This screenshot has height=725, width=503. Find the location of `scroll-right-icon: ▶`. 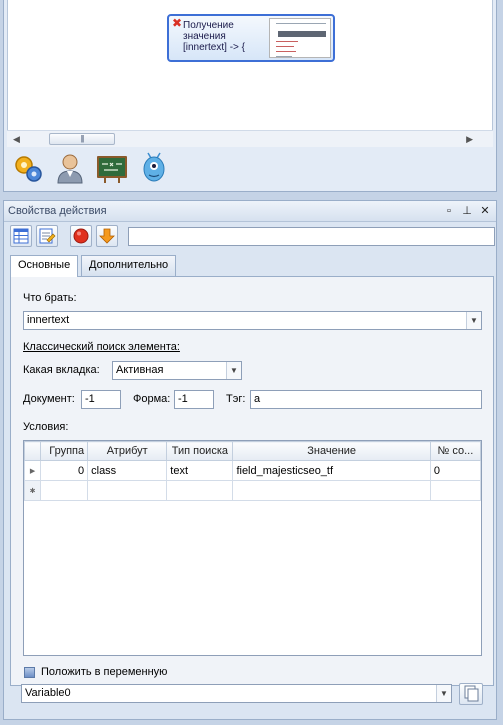

scroll-right-icon: ▶ is located at coordinates (469, 139).